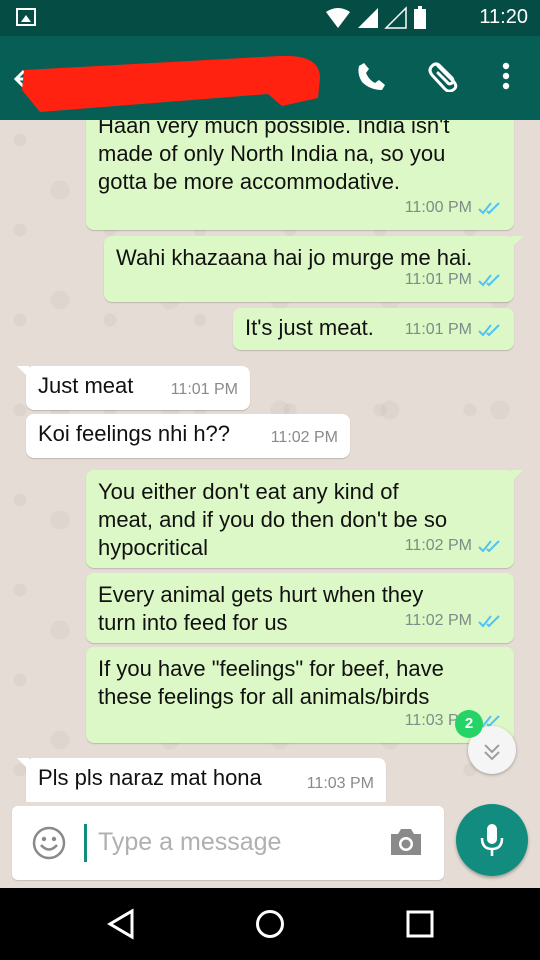  I want to click on voice-message-button, so click(492, 840).